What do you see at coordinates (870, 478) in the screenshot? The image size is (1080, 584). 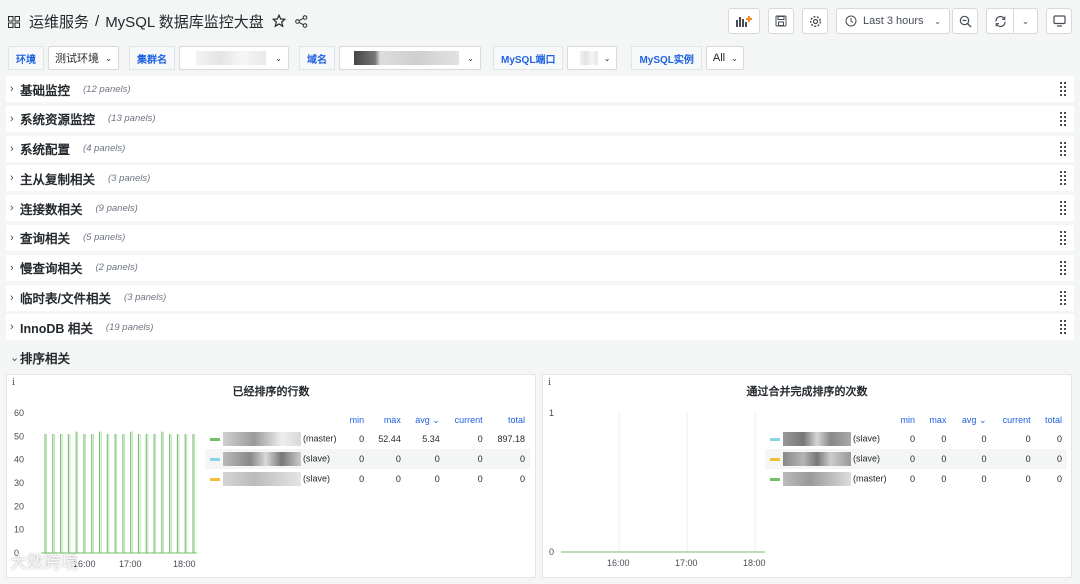 I see `series-name: (master)` at bounding box center [870, 478].